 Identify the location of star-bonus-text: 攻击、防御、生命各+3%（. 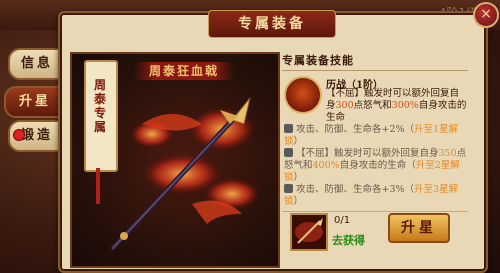
(355, 189).